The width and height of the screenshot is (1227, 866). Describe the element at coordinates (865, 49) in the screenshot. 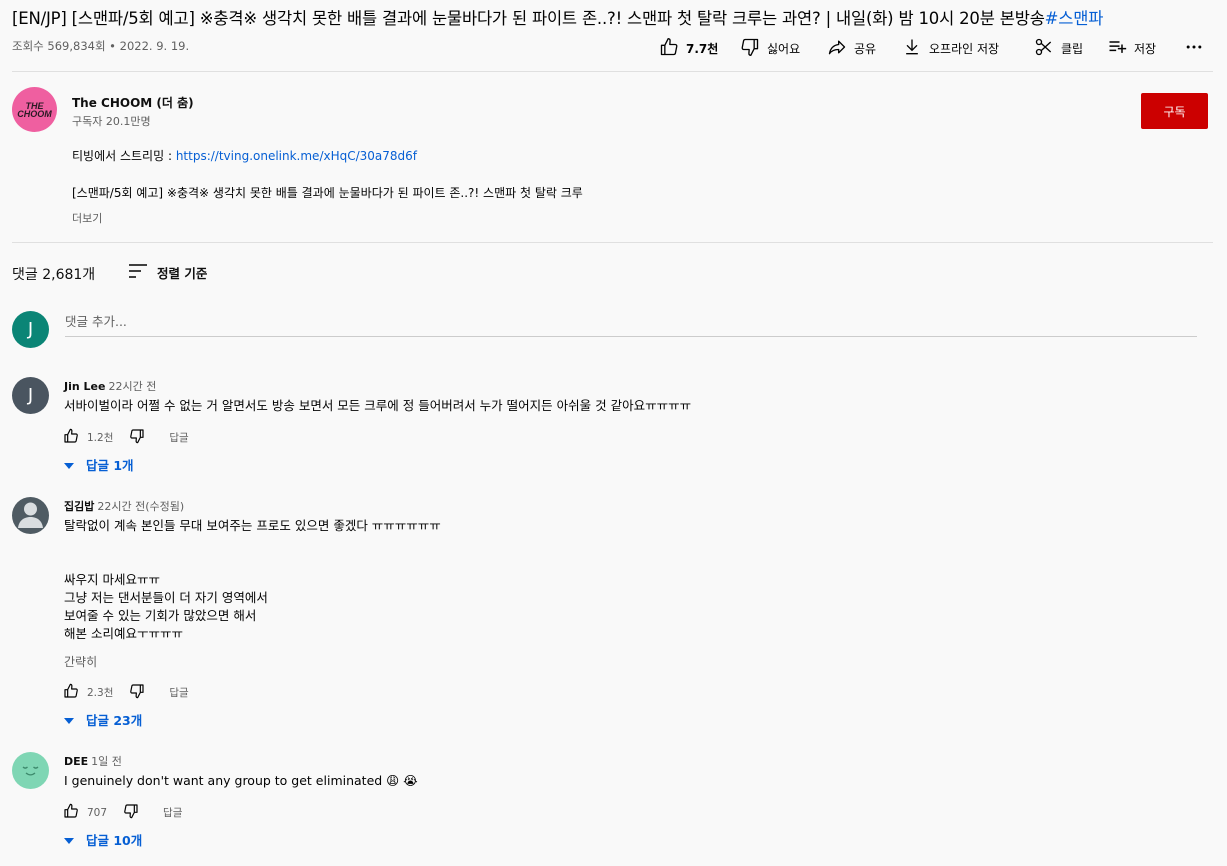

I see `share-label: 공유` at that location.